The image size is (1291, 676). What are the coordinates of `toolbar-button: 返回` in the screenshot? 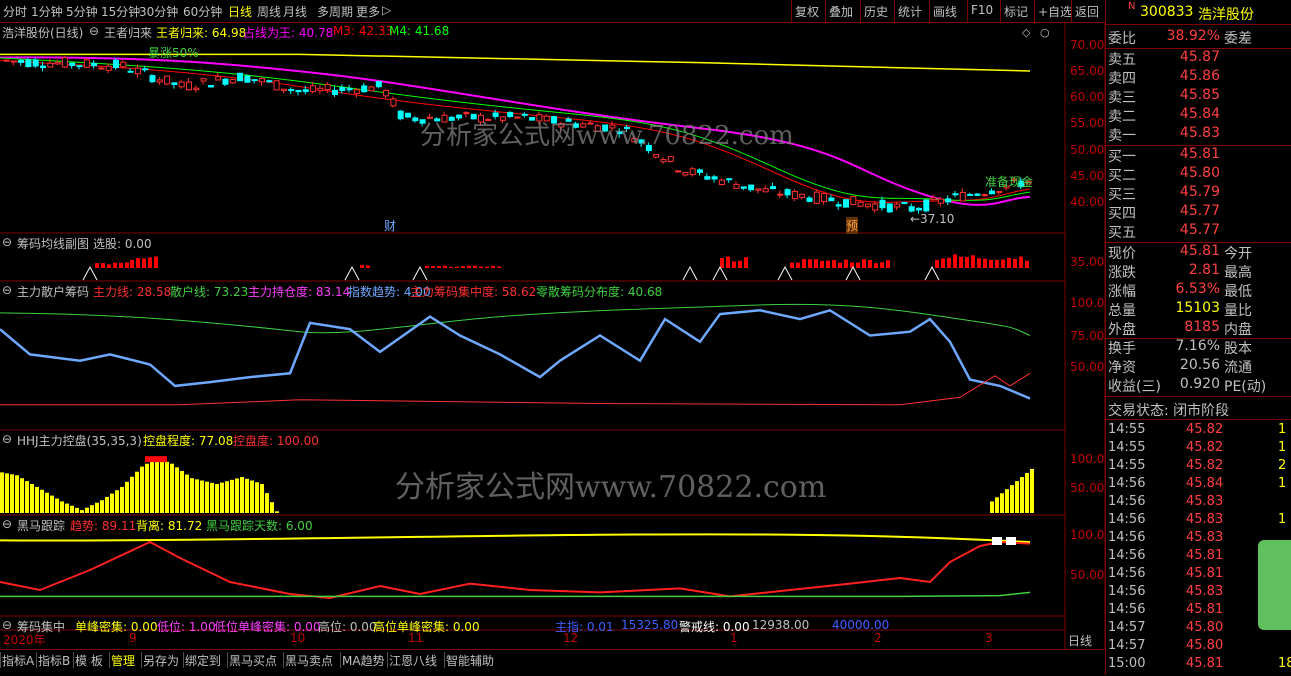 It's located at (1087, 11).